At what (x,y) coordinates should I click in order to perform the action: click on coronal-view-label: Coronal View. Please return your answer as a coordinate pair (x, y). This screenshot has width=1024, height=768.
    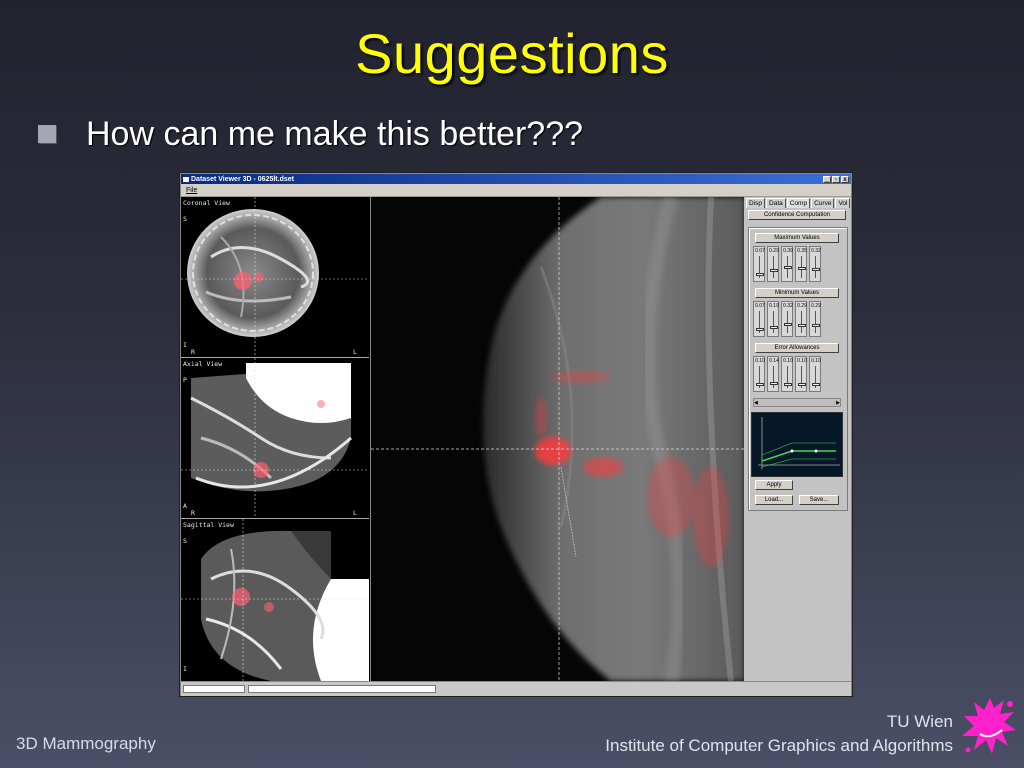
    Looking at the image, I should click on (206, 203).